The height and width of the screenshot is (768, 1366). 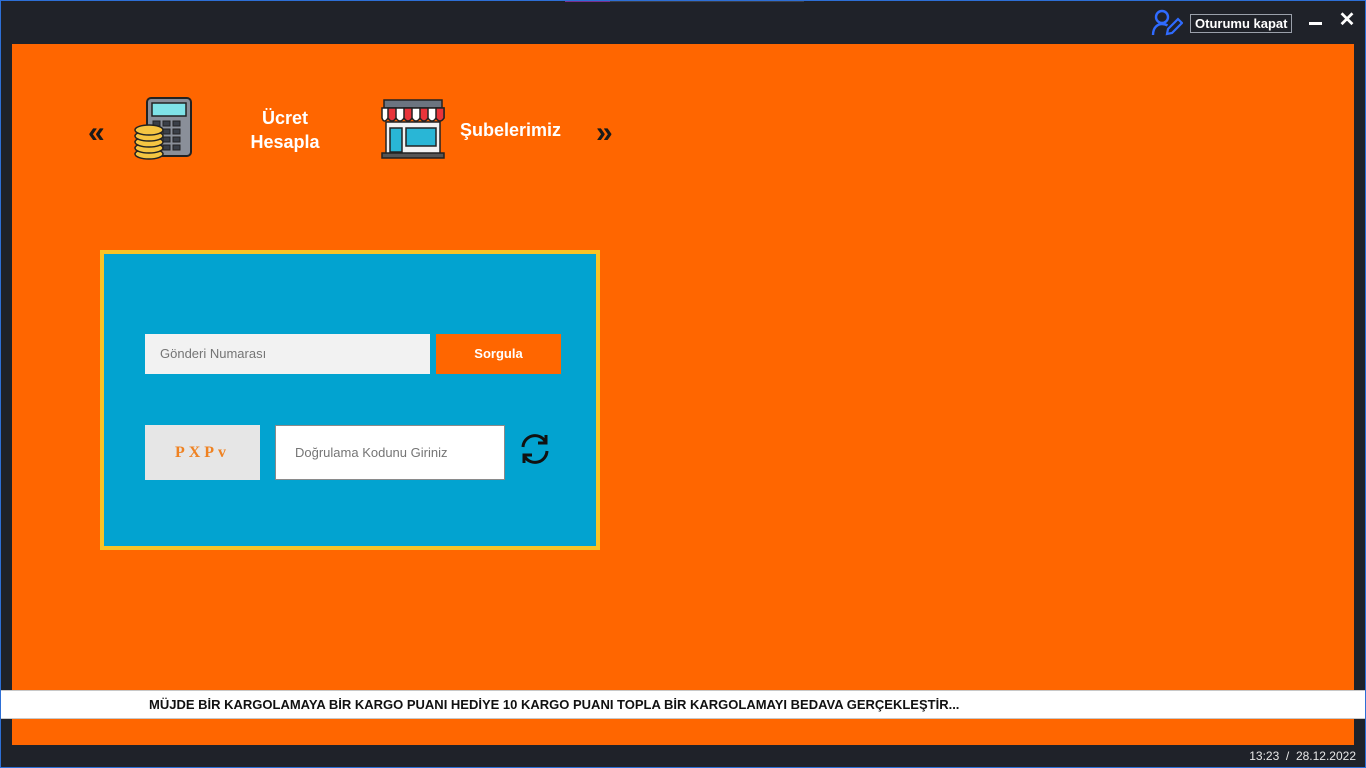 What do you see at coordinates (390, 452) in the screenshot?
I see `verification-code-input` at bounding box center [390, 452].